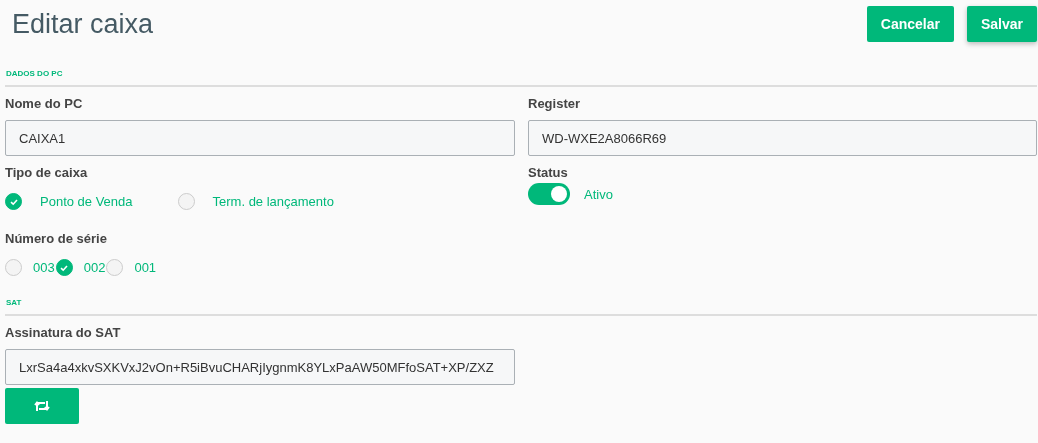 Image resolution: width=1038 pixels, height=443 pixels. Describe the element at coordinates (549, 194) in the screenshot. I see `toggle-switch` at that location.